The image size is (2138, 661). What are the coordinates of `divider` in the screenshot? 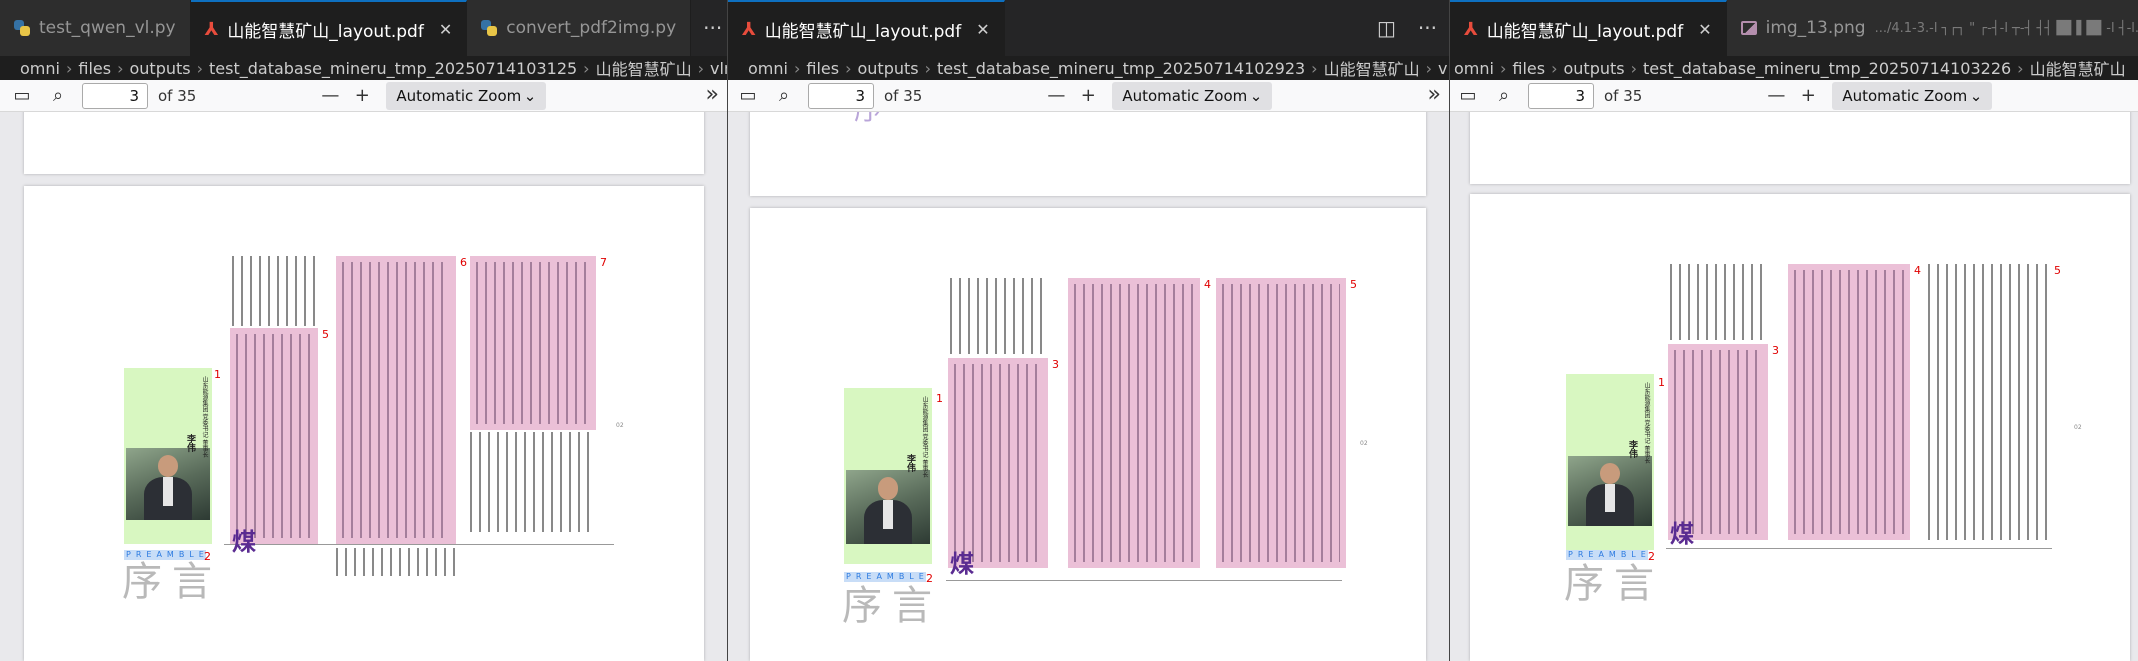 It's located at (1859, 548).